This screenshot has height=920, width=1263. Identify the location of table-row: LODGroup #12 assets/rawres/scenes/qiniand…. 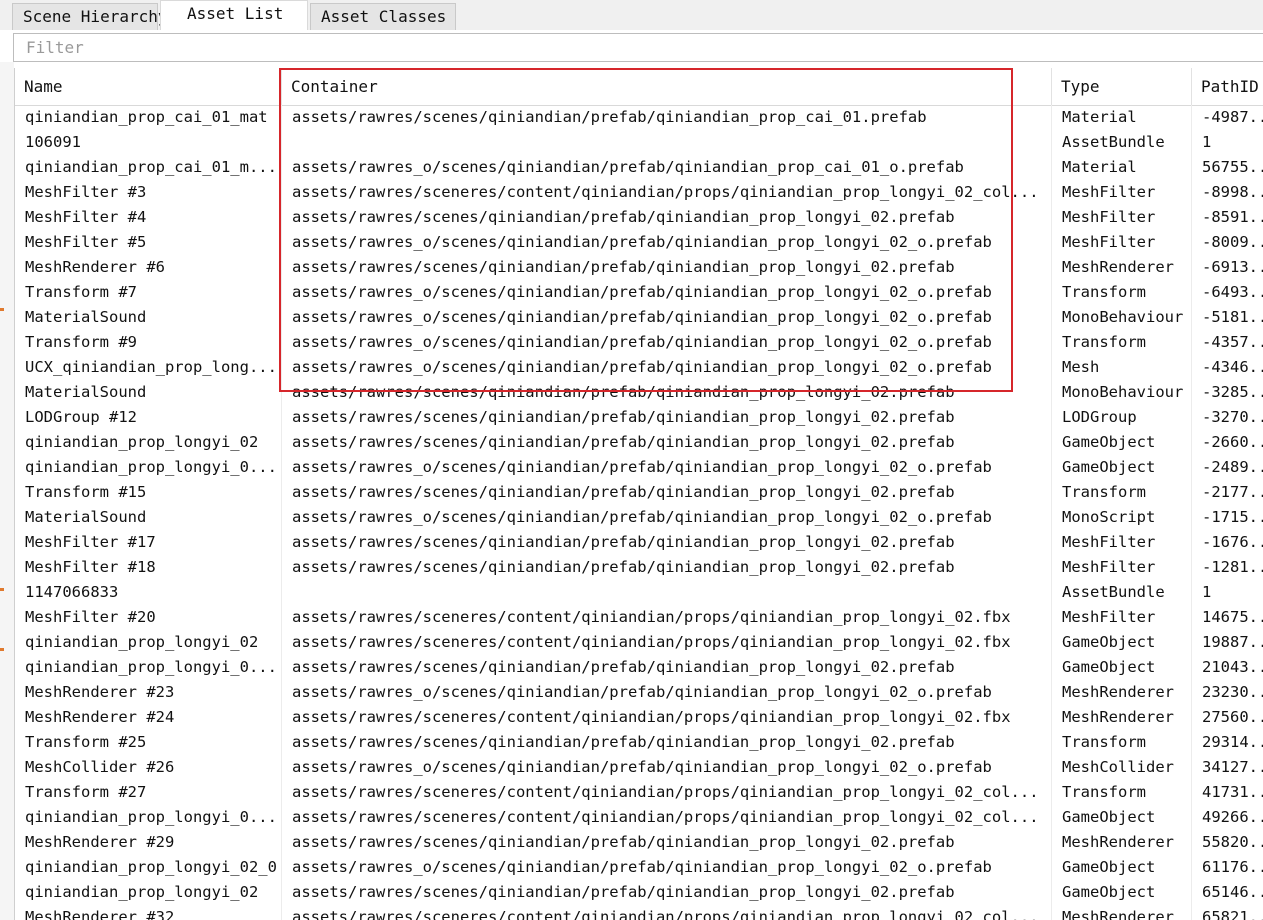
(639, 417).